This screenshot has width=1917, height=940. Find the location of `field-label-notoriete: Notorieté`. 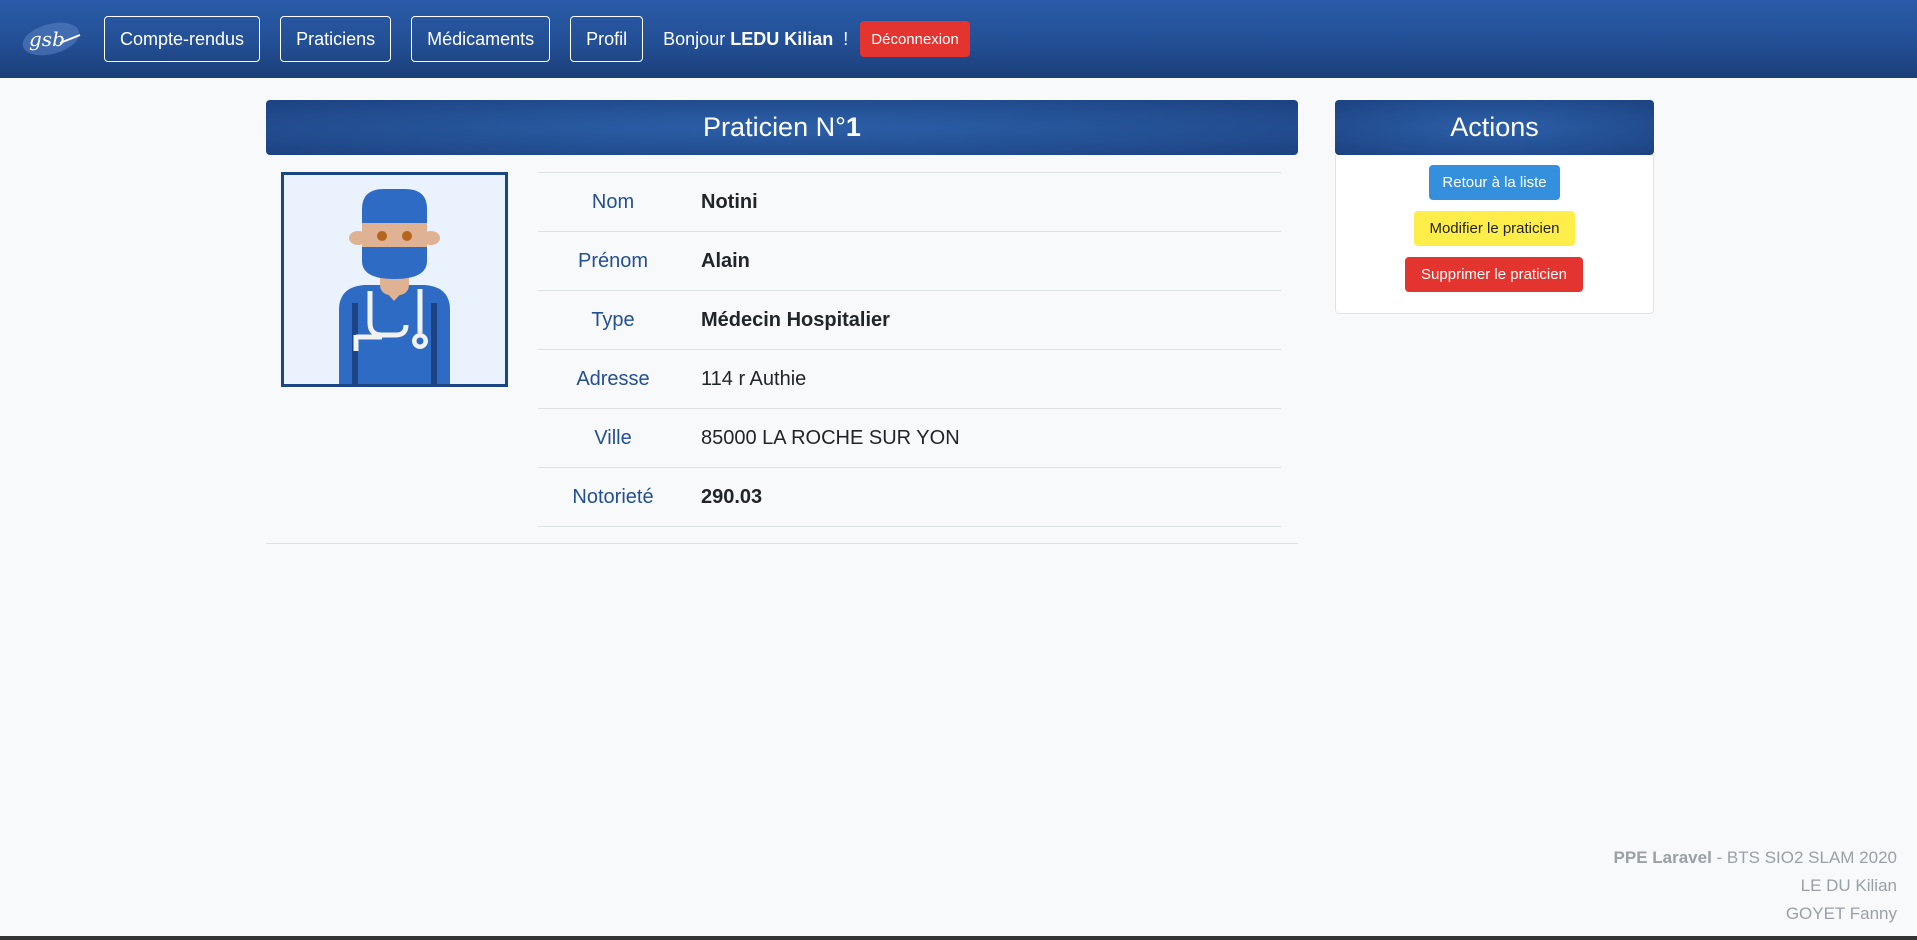

field-label-notoriete: Notorieté is located at coordinates (613, 496).